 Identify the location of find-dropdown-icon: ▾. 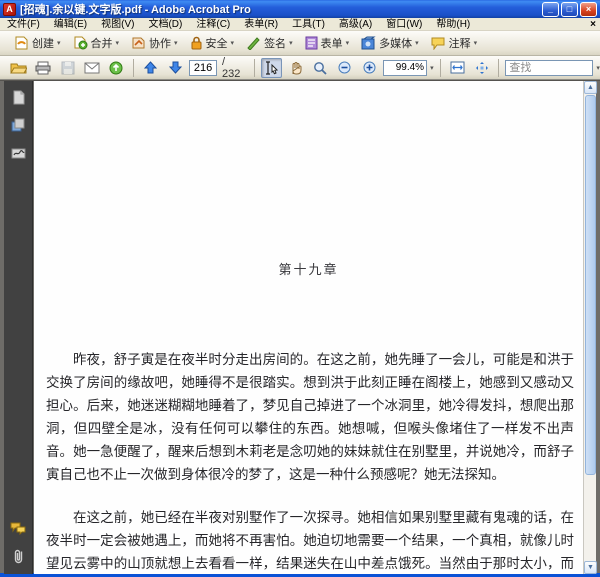
(598, 68).